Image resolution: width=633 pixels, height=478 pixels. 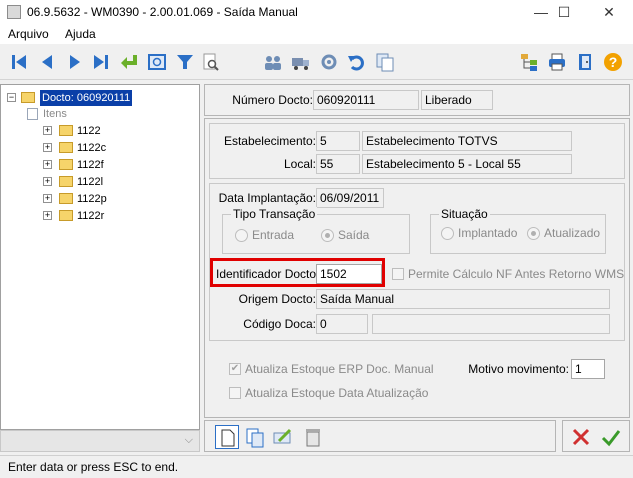 I want to click on return-button, so click(x=129, y=62).